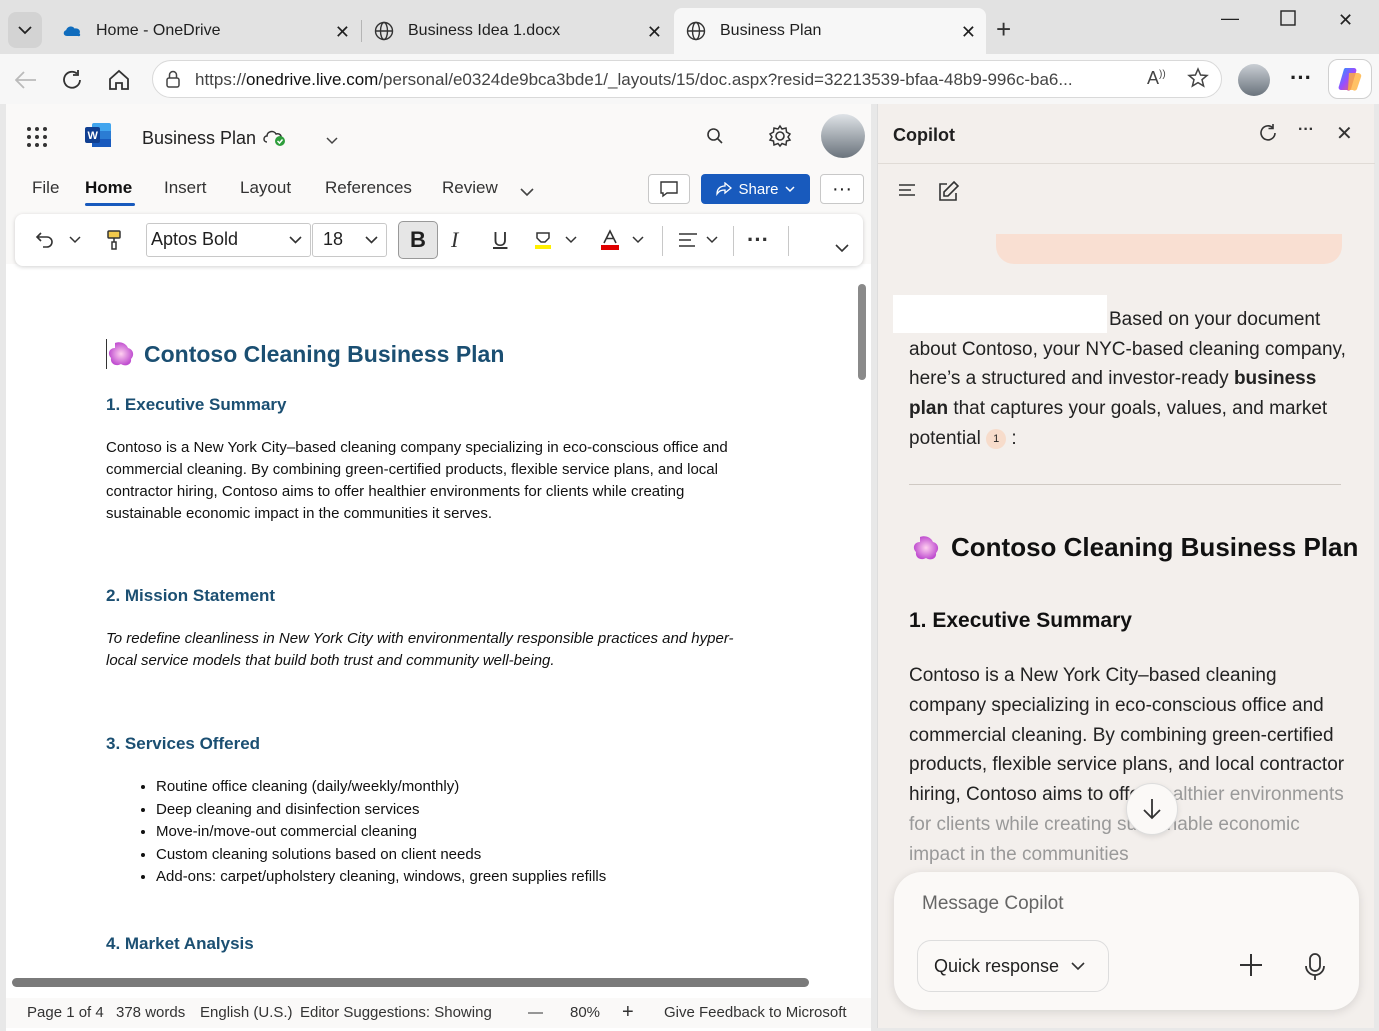  I want to click on bold-label: B, so click(418, 239).